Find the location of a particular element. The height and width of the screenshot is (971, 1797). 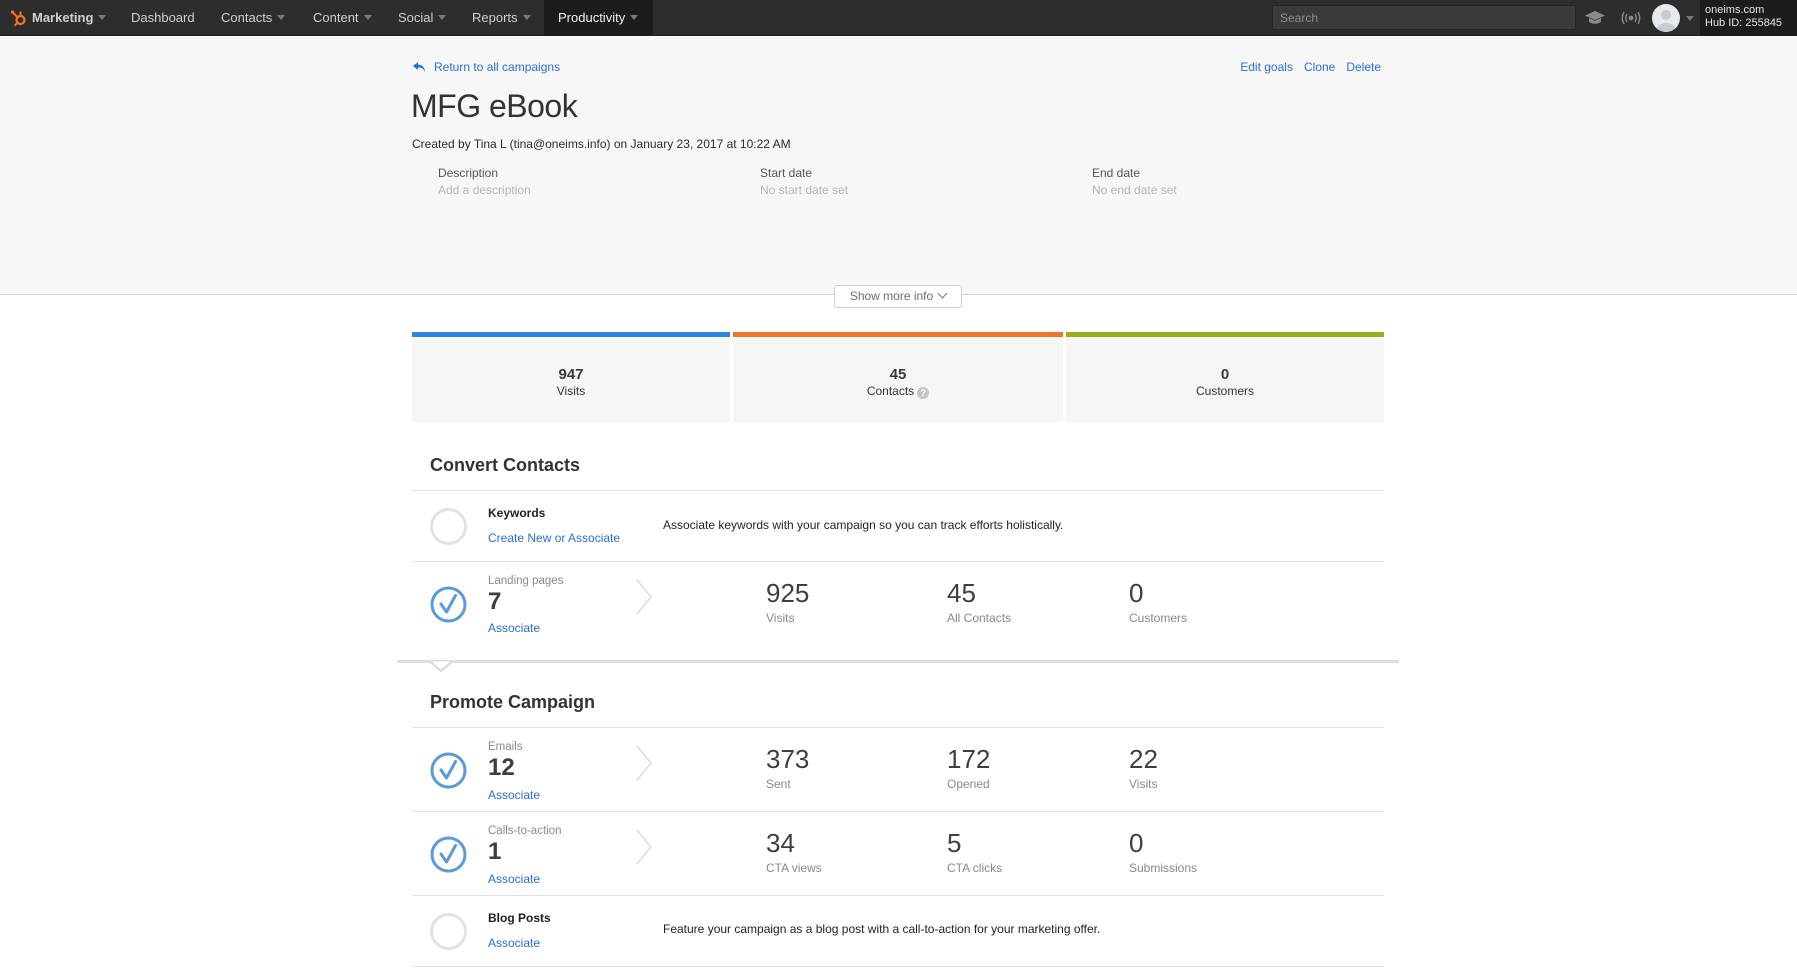

nav-dashboard: Dashboard is located at coordinates (163, 18).